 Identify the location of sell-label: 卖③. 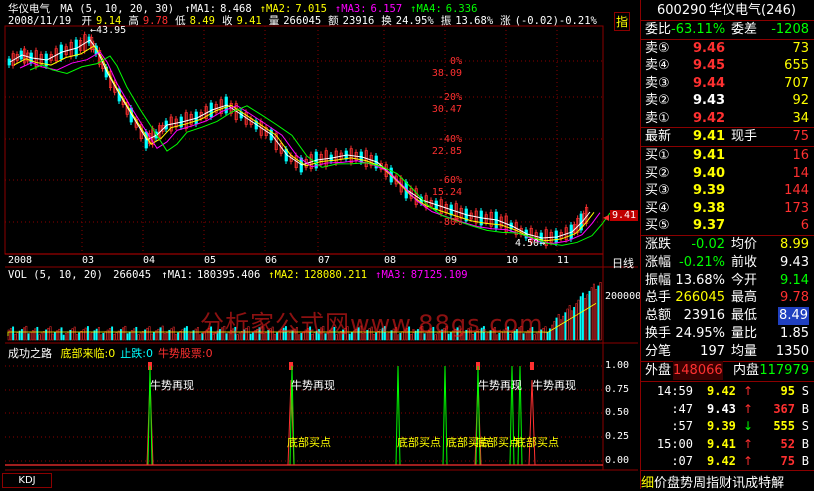
(657, 83).